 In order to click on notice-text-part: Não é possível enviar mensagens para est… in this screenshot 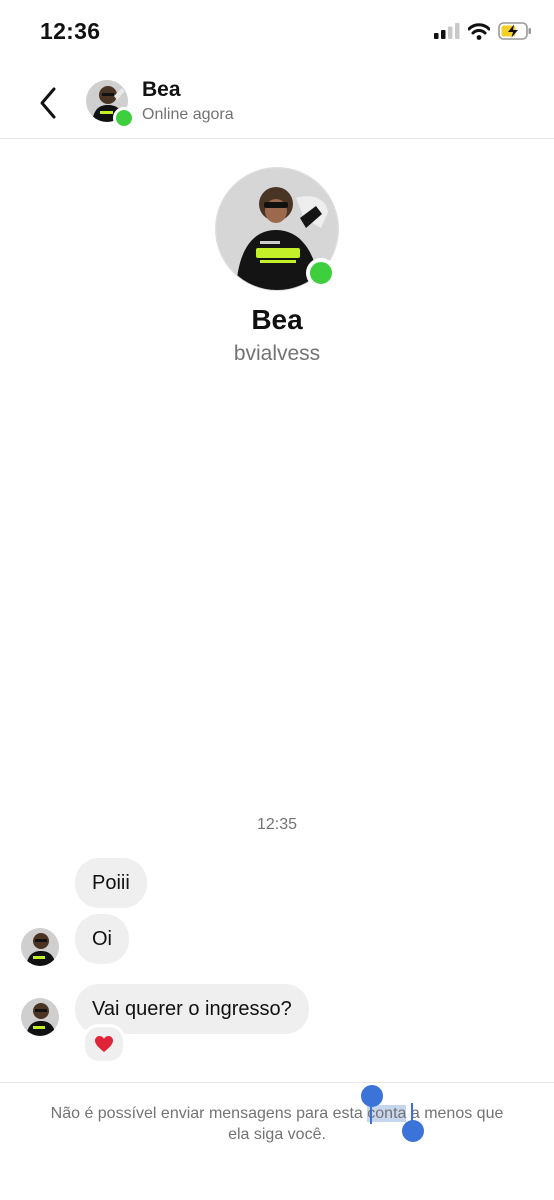, I will do `click(209, 1113)`.